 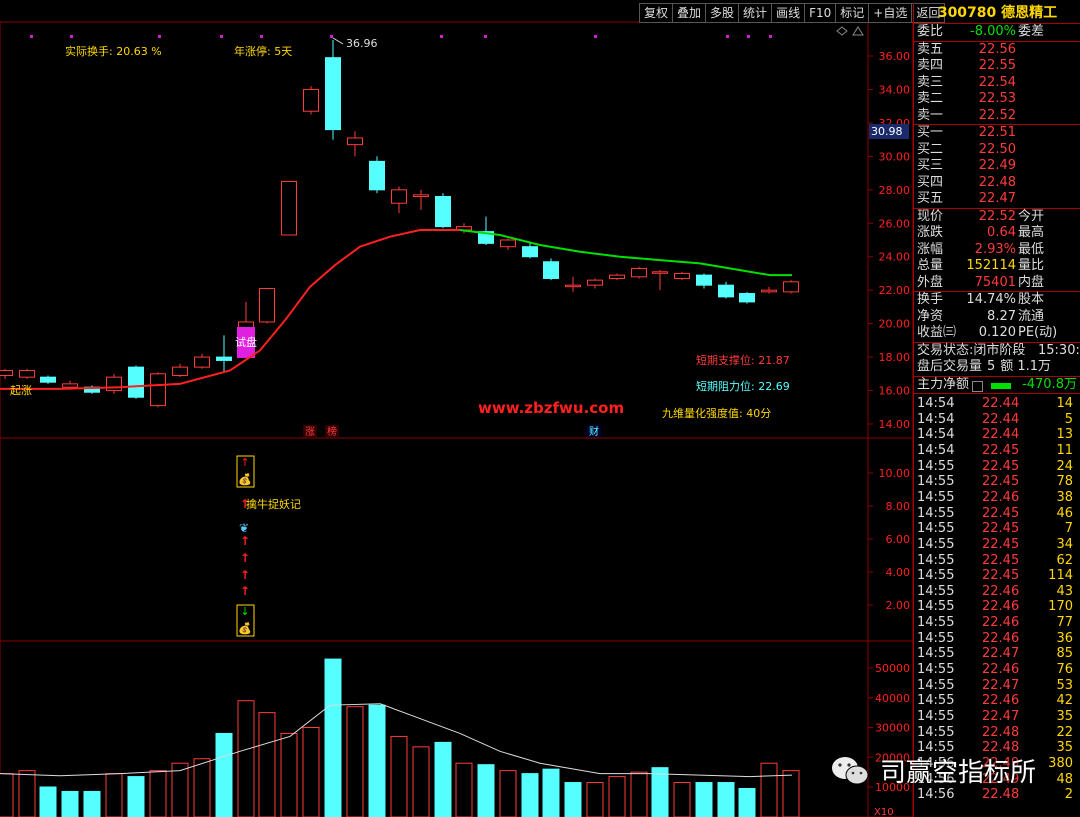 I want to click on quote-row-1-label2: 最高, so click(x=1031, y=232).